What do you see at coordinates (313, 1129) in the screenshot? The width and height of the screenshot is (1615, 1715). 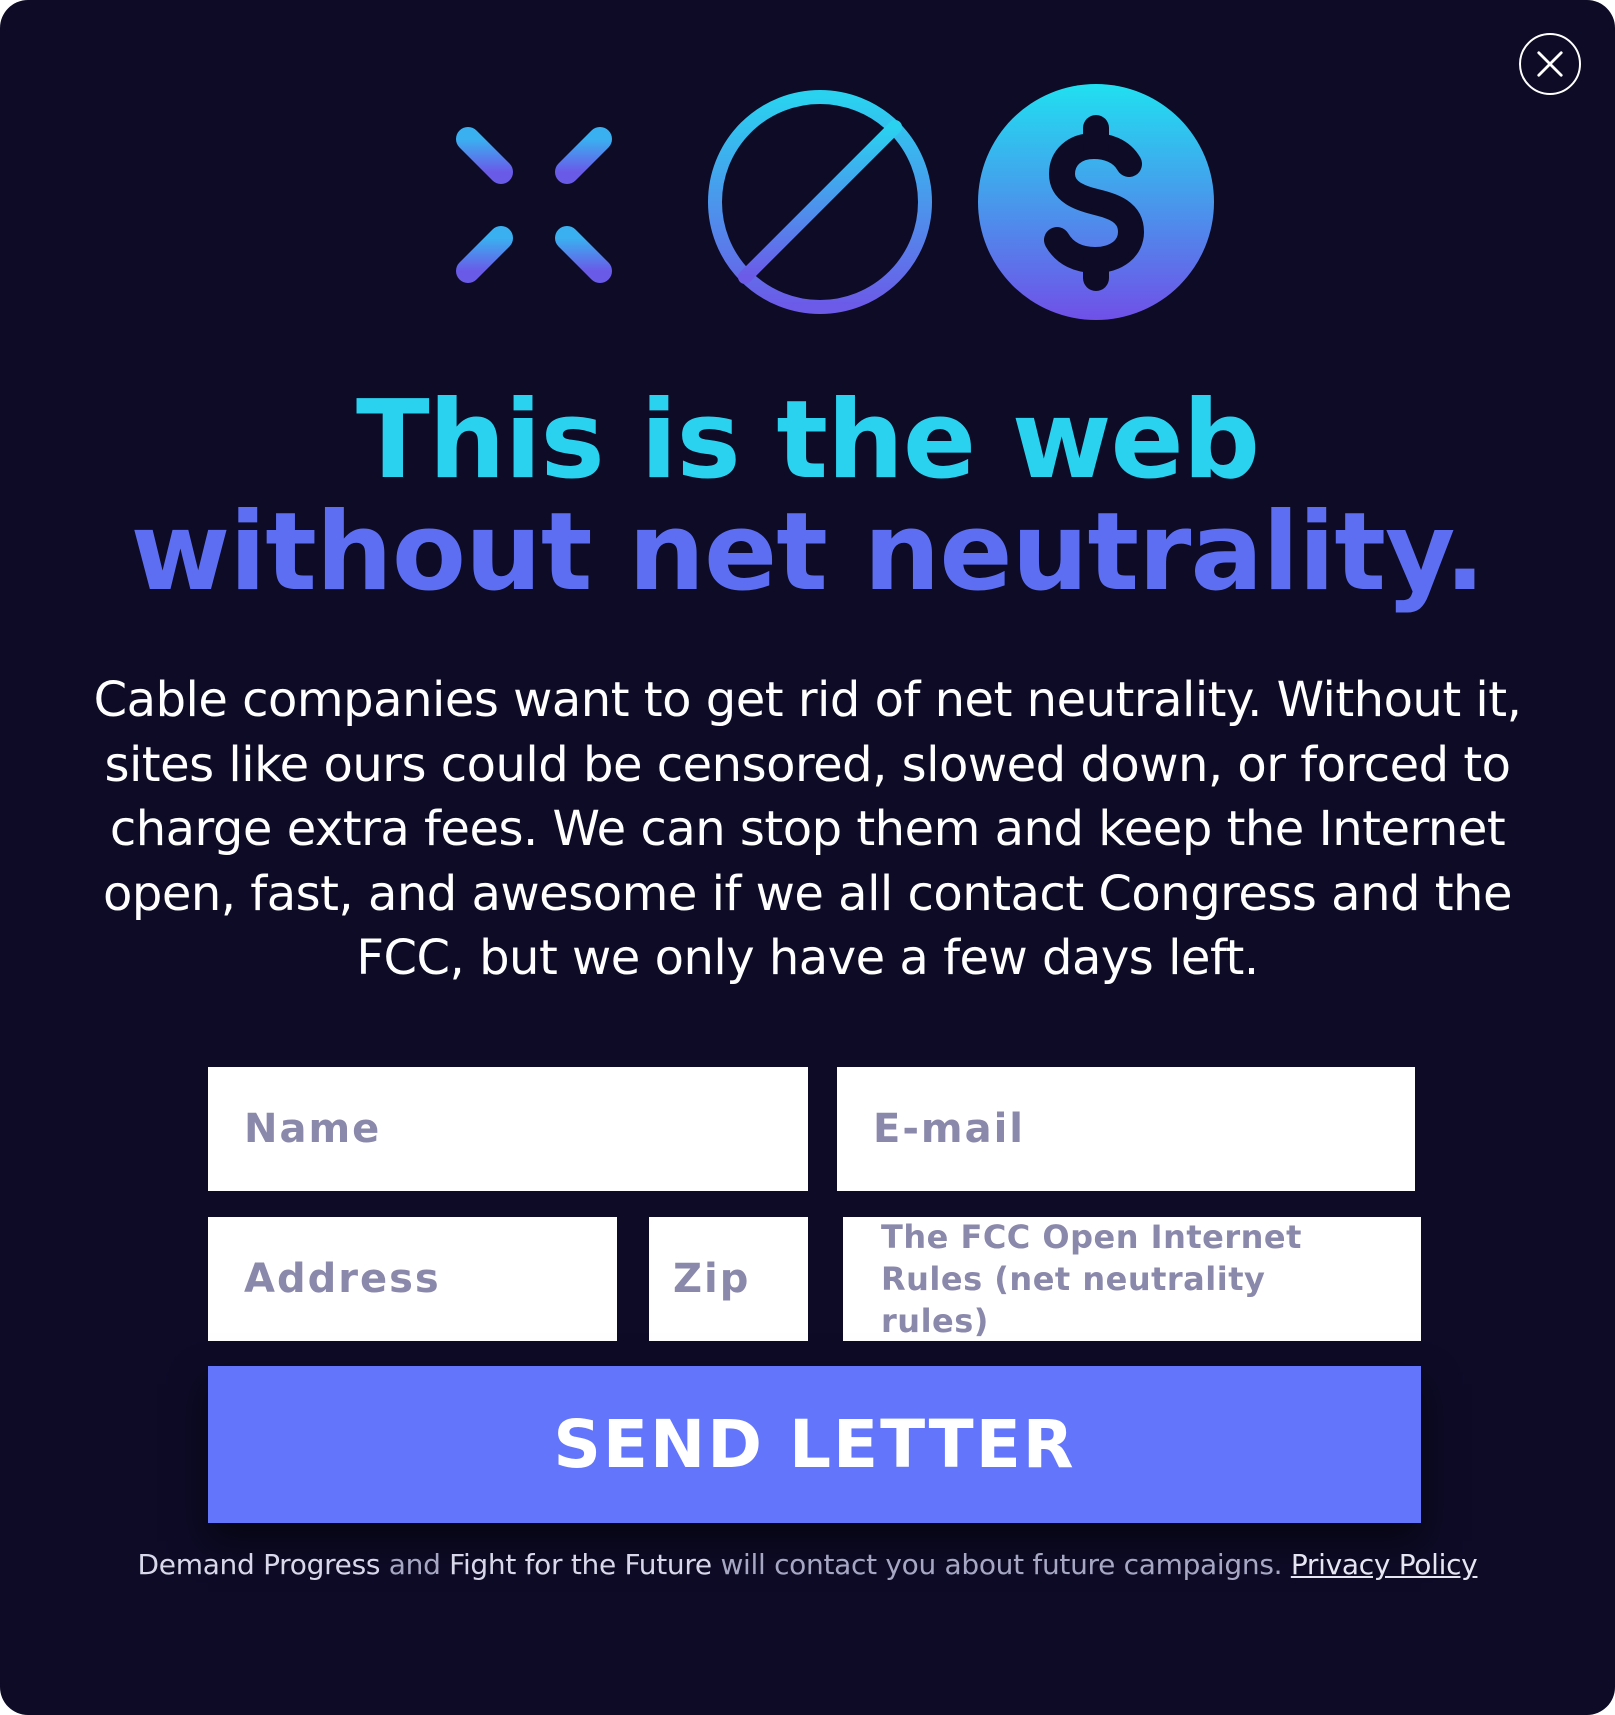 I see `name-placeholder: Name` at bounding box center [313, 1129].